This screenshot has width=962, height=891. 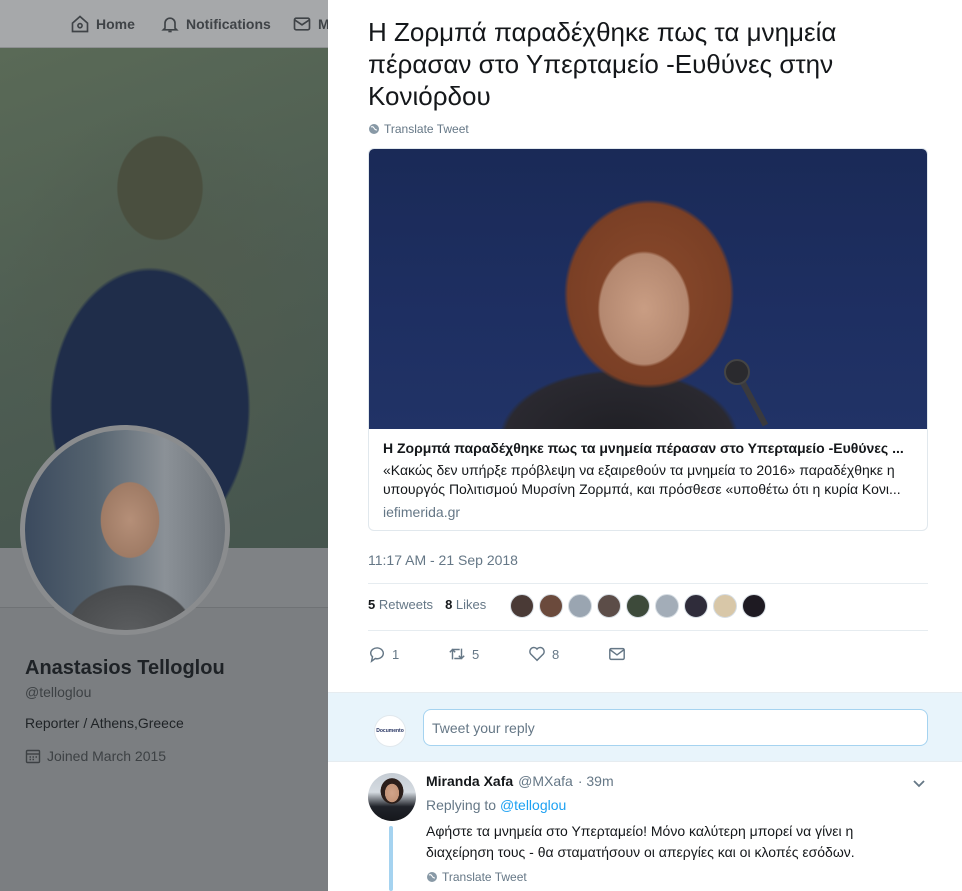 What do you see at coordinates (406, 604) in the screenshot?
I see `retweets-label: Retweets` at bounding box center [406, 604].